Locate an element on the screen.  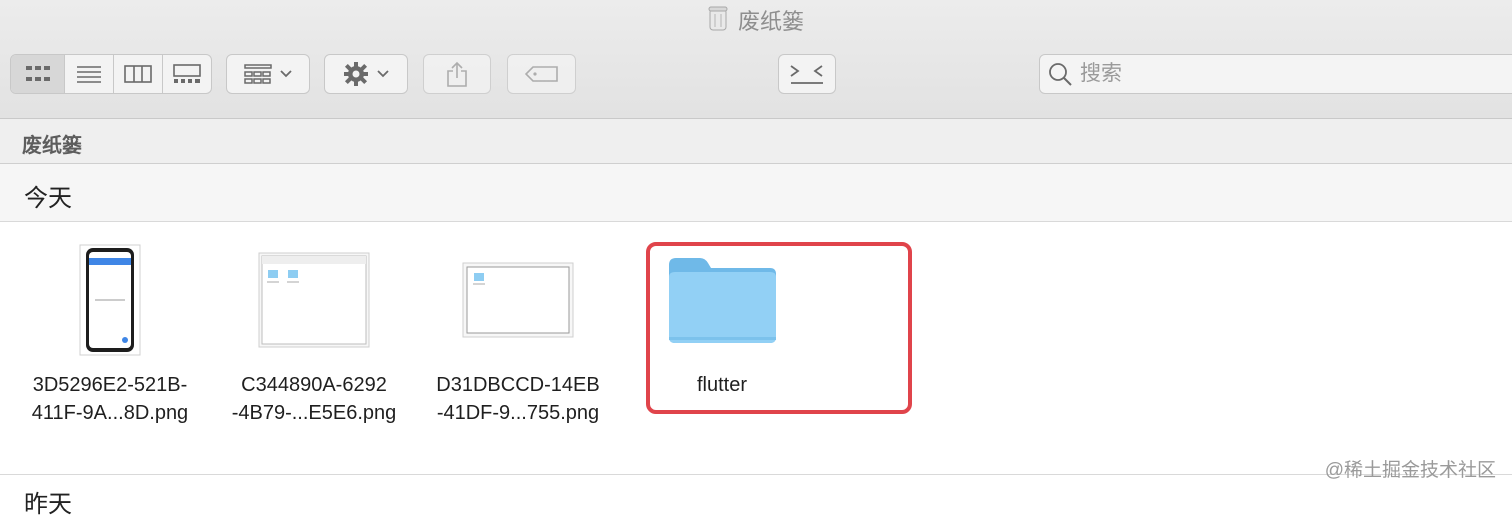
group-header-today: 今天 is located at coordinates (756, 193).